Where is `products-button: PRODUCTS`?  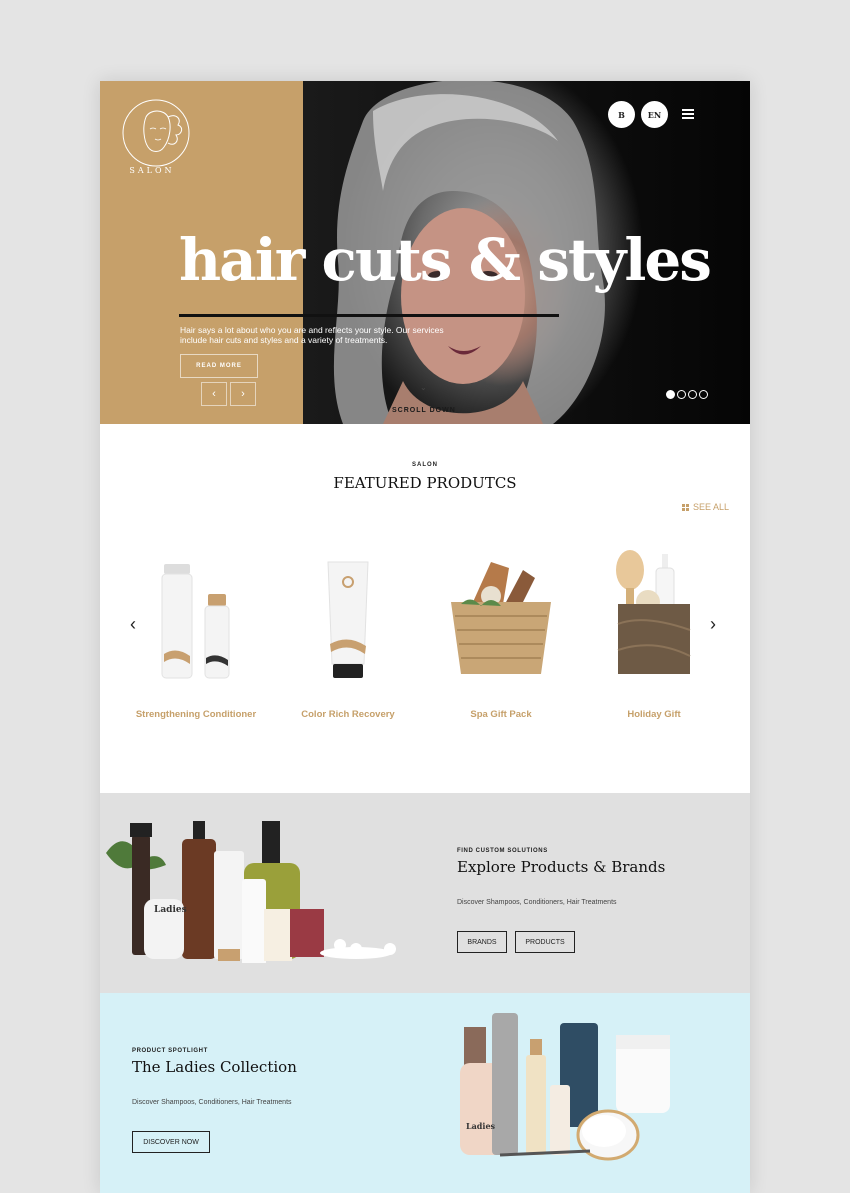
products-button: PRODUCTS is located at coordinates (545, 942).